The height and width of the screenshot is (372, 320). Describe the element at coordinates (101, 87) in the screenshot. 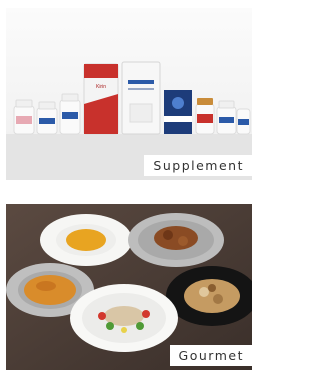

I see `pouch-brand-text: Kirin` at that location.